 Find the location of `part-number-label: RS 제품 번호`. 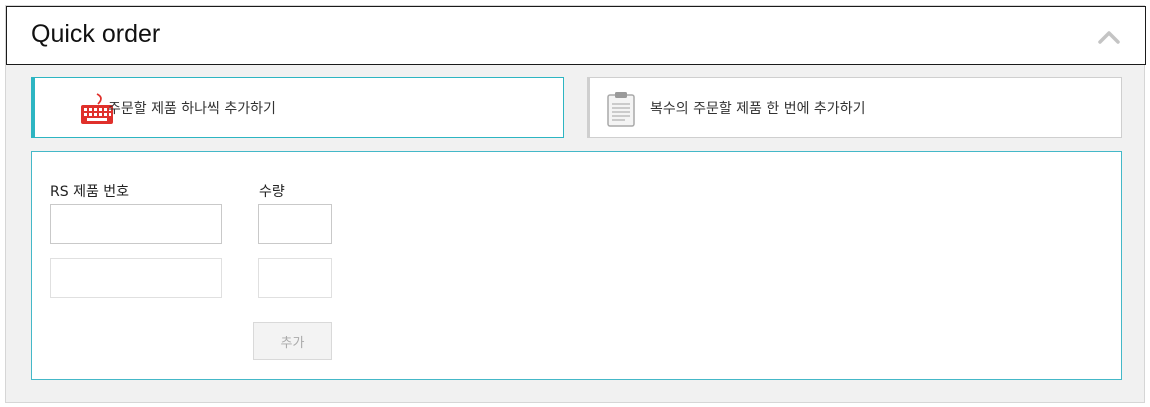

part-number-label: RS 제품 번호 is located at coordinates (90, 192).